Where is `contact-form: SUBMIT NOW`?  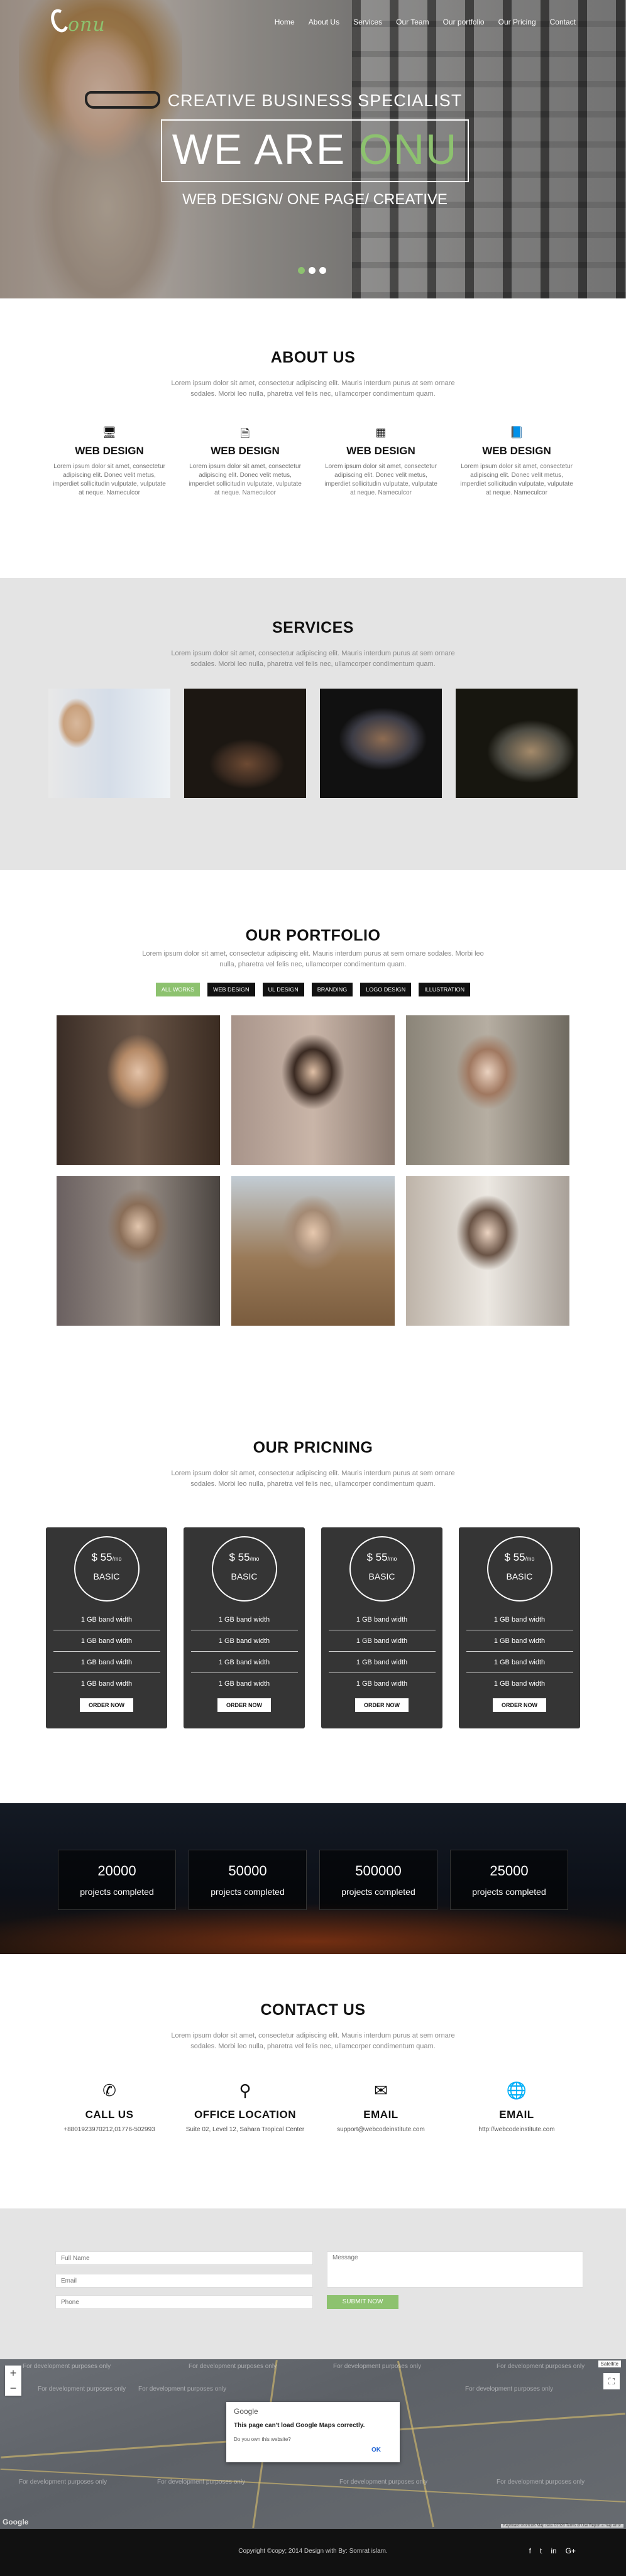
contact-form: SUBMIT NOW is located at coordinates (313, 2283).